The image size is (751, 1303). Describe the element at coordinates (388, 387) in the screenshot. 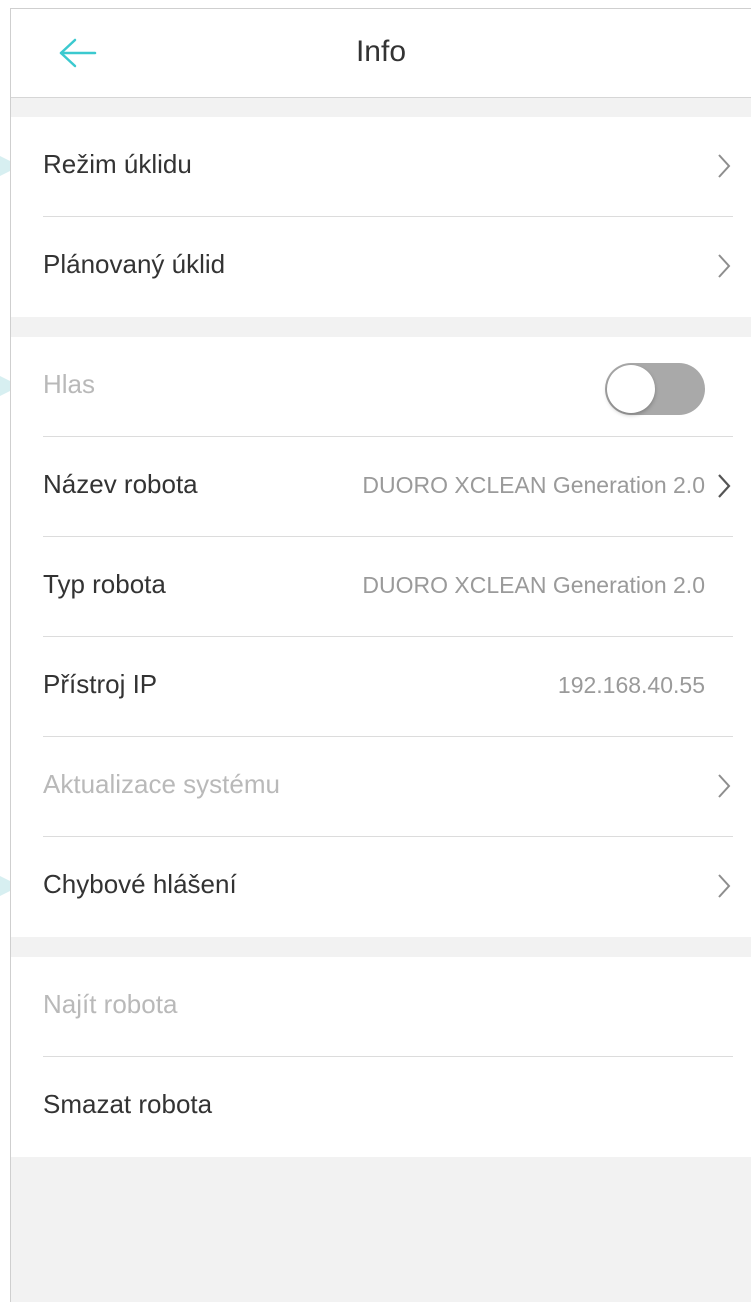

I see `row-voice: Hlas` at that location.